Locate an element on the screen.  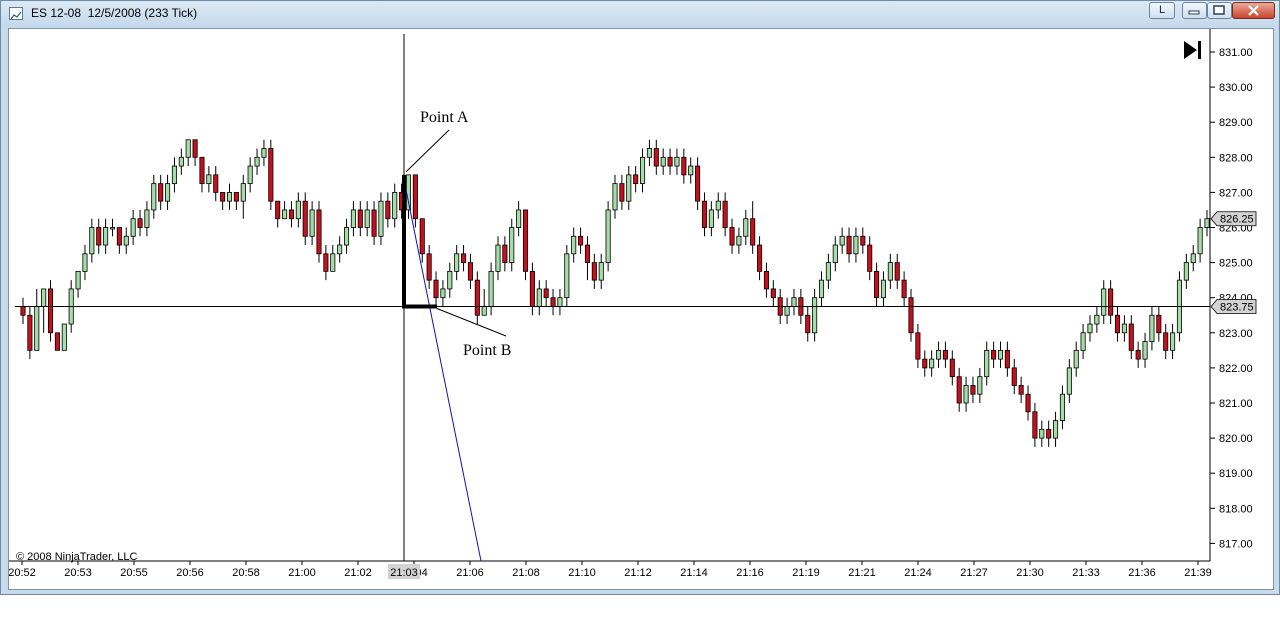
chart-app-icon is located at coordinates (16, 13).